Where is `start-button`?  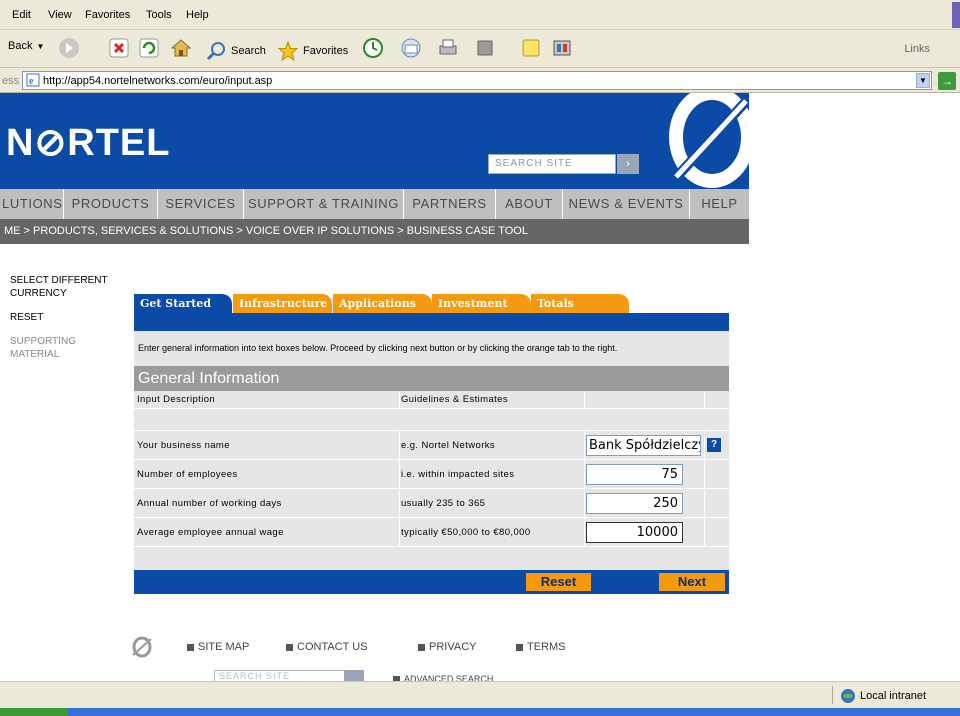 start-button is located at coordinates (34, 712).